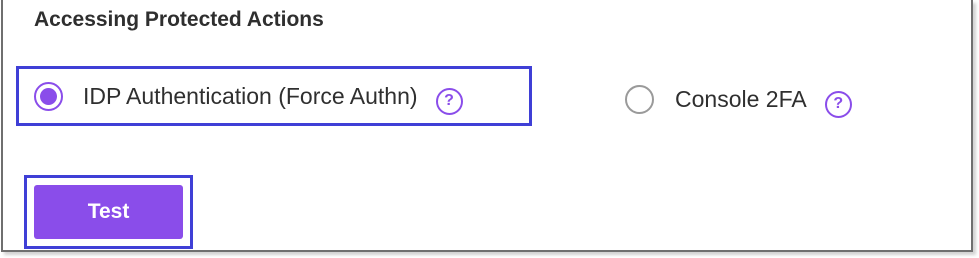 Image resolution: width=979 pixels, height=258 pixels. Describe the element at coordinates (250, 96) in the screenshot. I see `option-idp-label: IDP Authentication (Force Authn)` at that location.